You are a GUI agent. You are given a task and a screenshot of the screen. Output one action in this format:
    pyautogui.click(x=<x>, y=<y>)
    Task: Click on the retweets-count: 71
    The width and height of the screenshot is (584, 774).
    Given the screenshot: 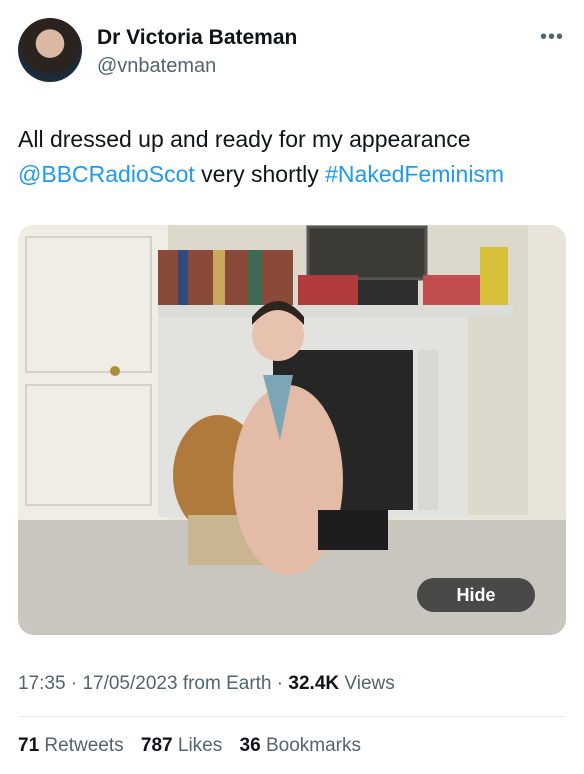 What is the action you would take?
    pyautogui.click(x=29, y=745)
    